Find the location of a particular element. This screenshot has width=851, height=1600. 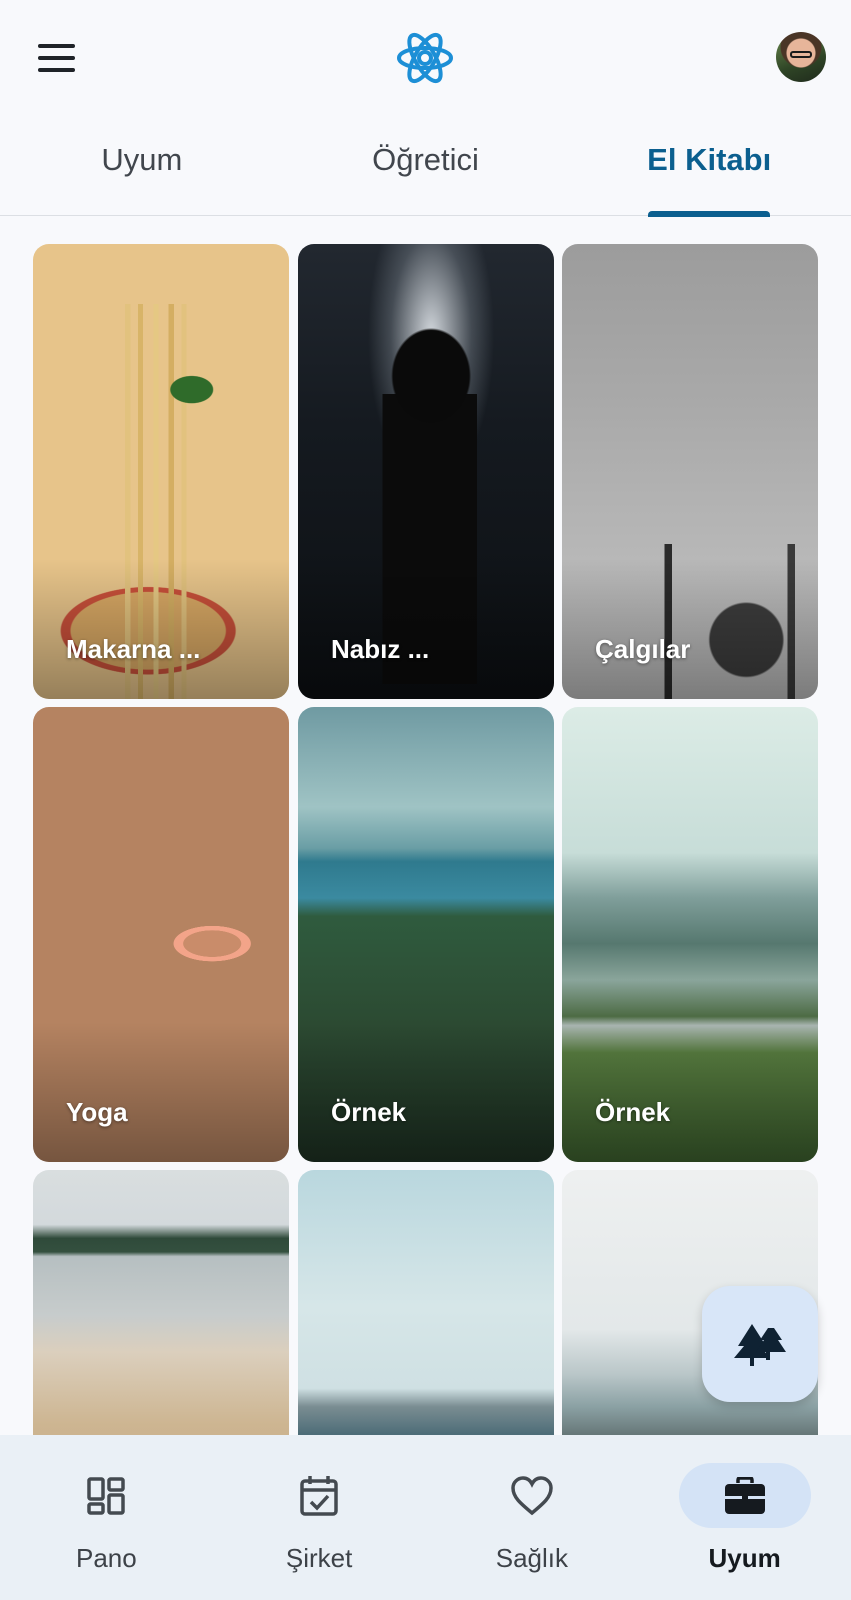

card-ornek-2: Örnek is located at coordinates (690, 934).